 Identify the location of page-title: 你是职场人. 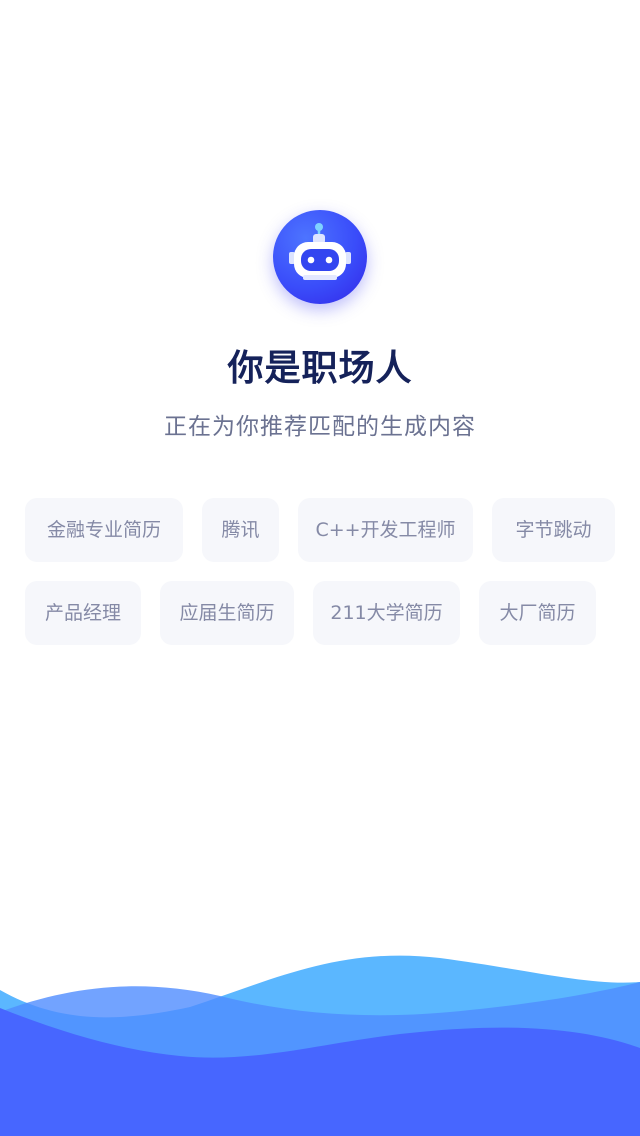
(320, 368).